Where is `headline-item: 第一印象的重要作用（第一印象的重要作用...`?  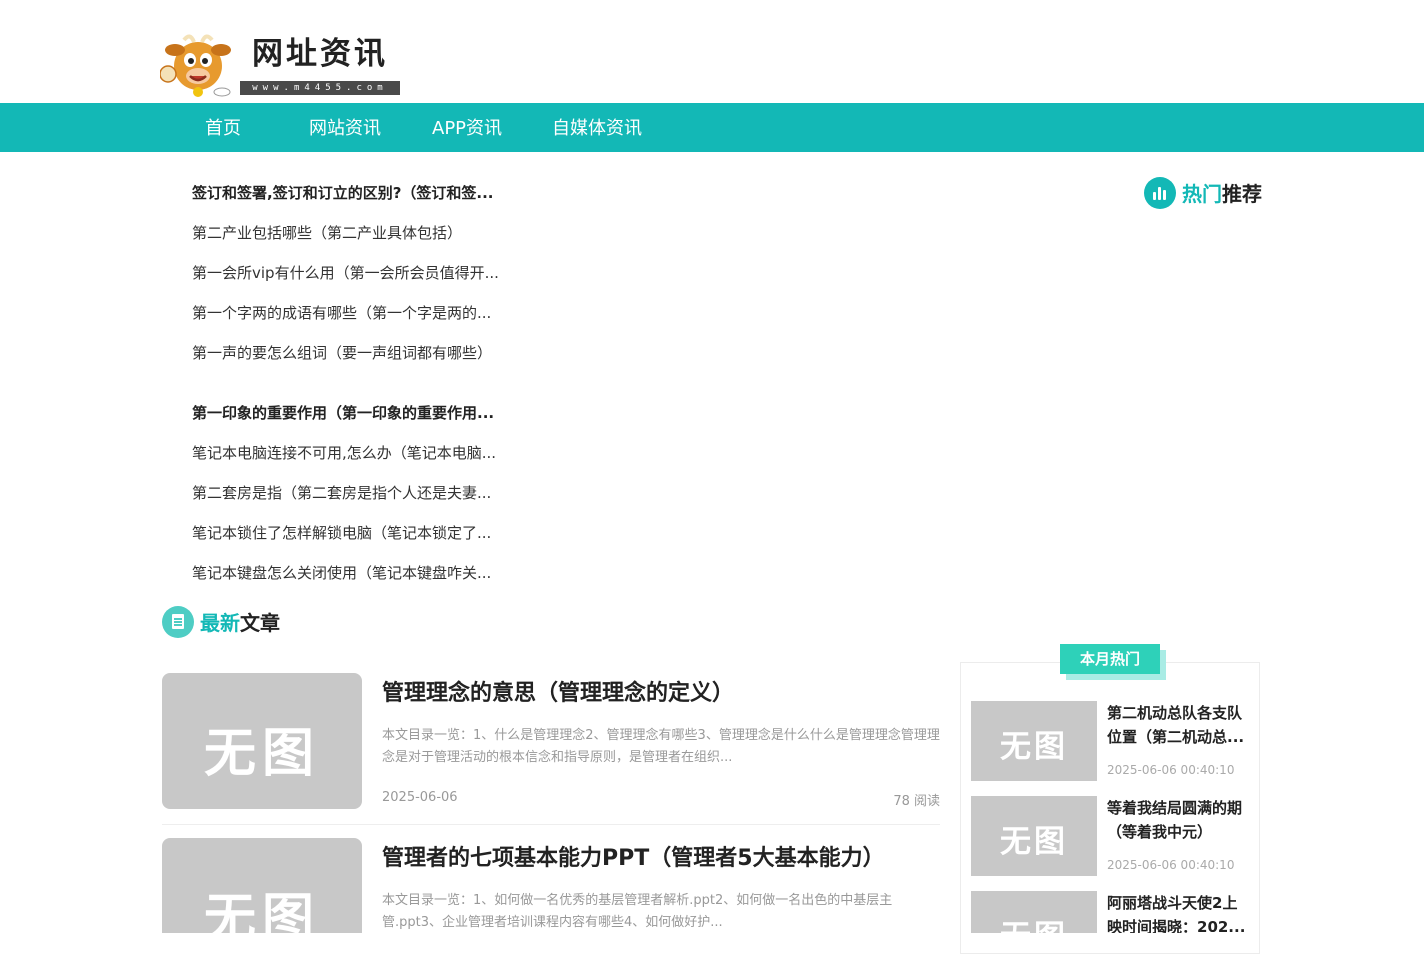
headline-item: 第一印象的重要作用（第一印象的重要作用... is located at coordinates (343, 412).